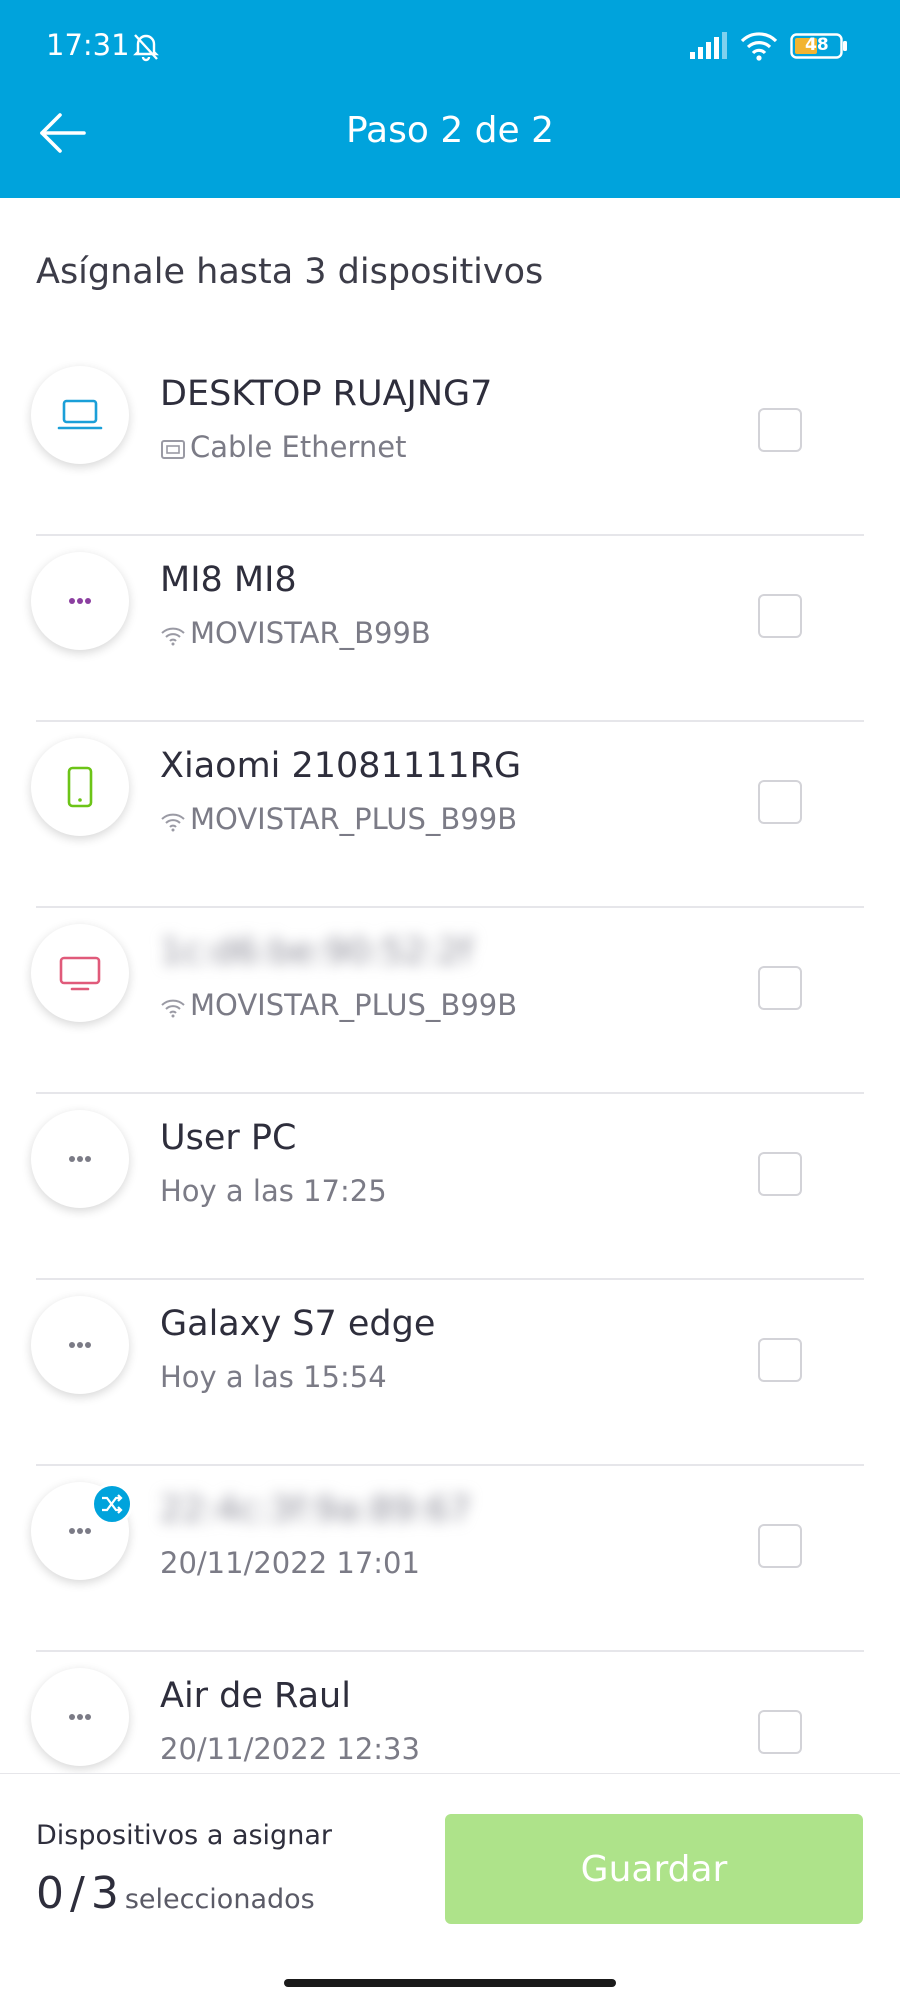 The width and height of the screenshot is (900, 1999). Describe the element at coordinates (450, 45) in the screenshot. I see `status-bar: 17:31 48` at that location.